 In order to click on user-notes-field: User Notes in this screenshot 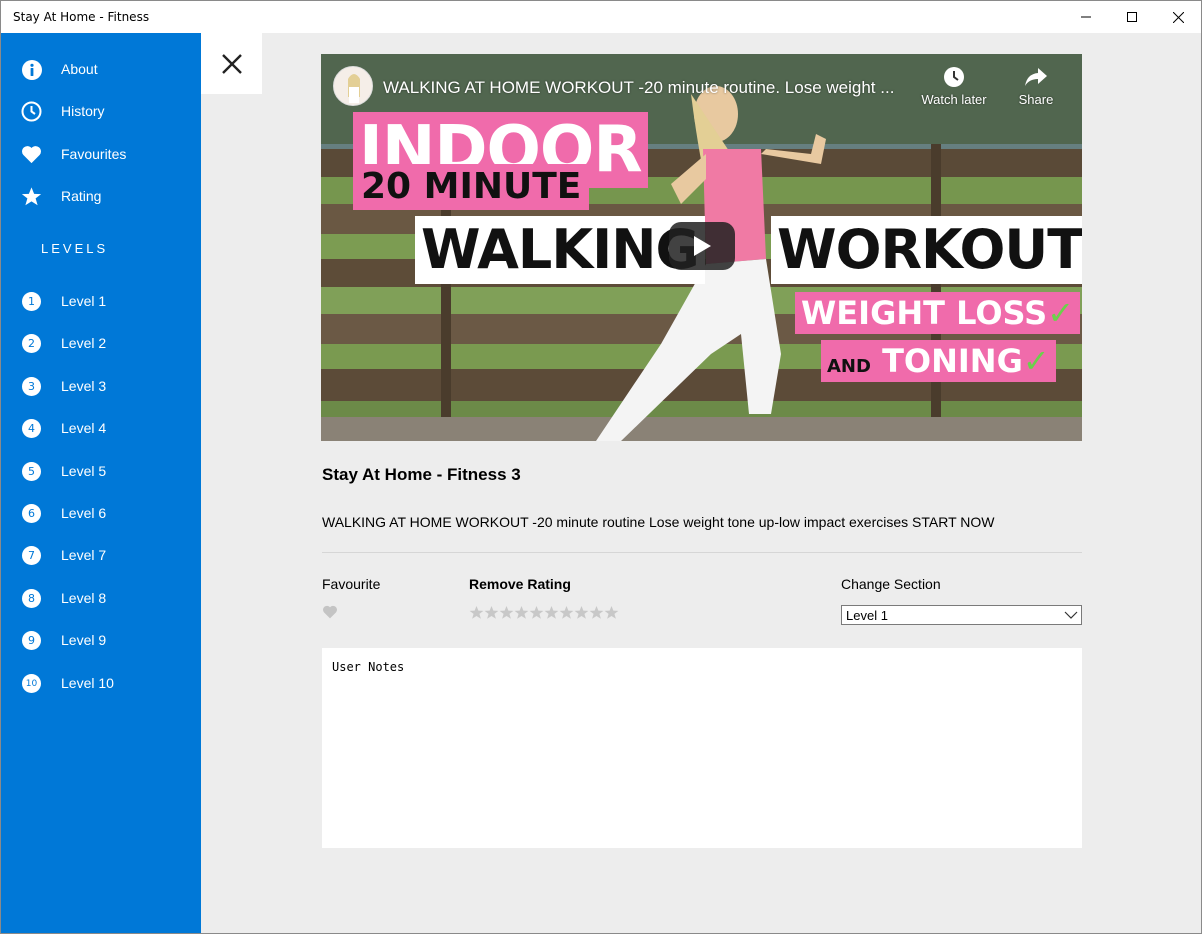, I will do `click(702, 748)`.